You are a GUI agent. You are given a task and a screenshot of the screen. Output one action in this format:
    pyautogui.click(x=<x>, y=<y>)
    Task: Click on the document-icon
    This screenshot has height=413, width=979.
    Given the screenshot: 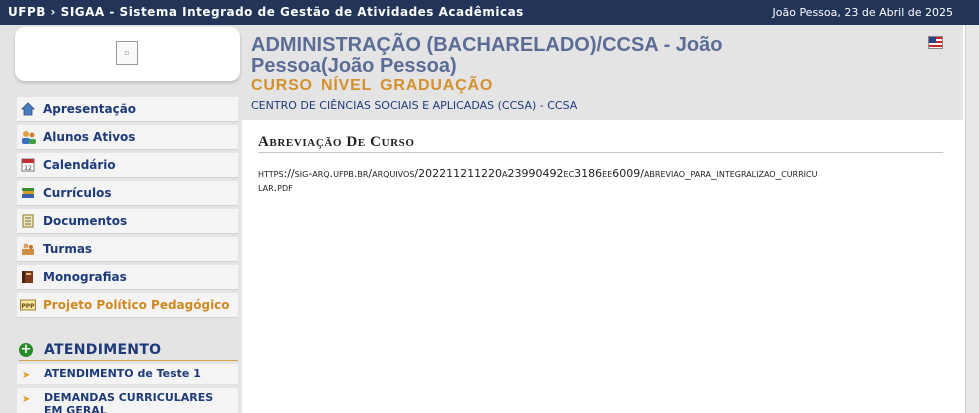 What is the action you would take?
    pyautogui.click(x=28, y=221)
    